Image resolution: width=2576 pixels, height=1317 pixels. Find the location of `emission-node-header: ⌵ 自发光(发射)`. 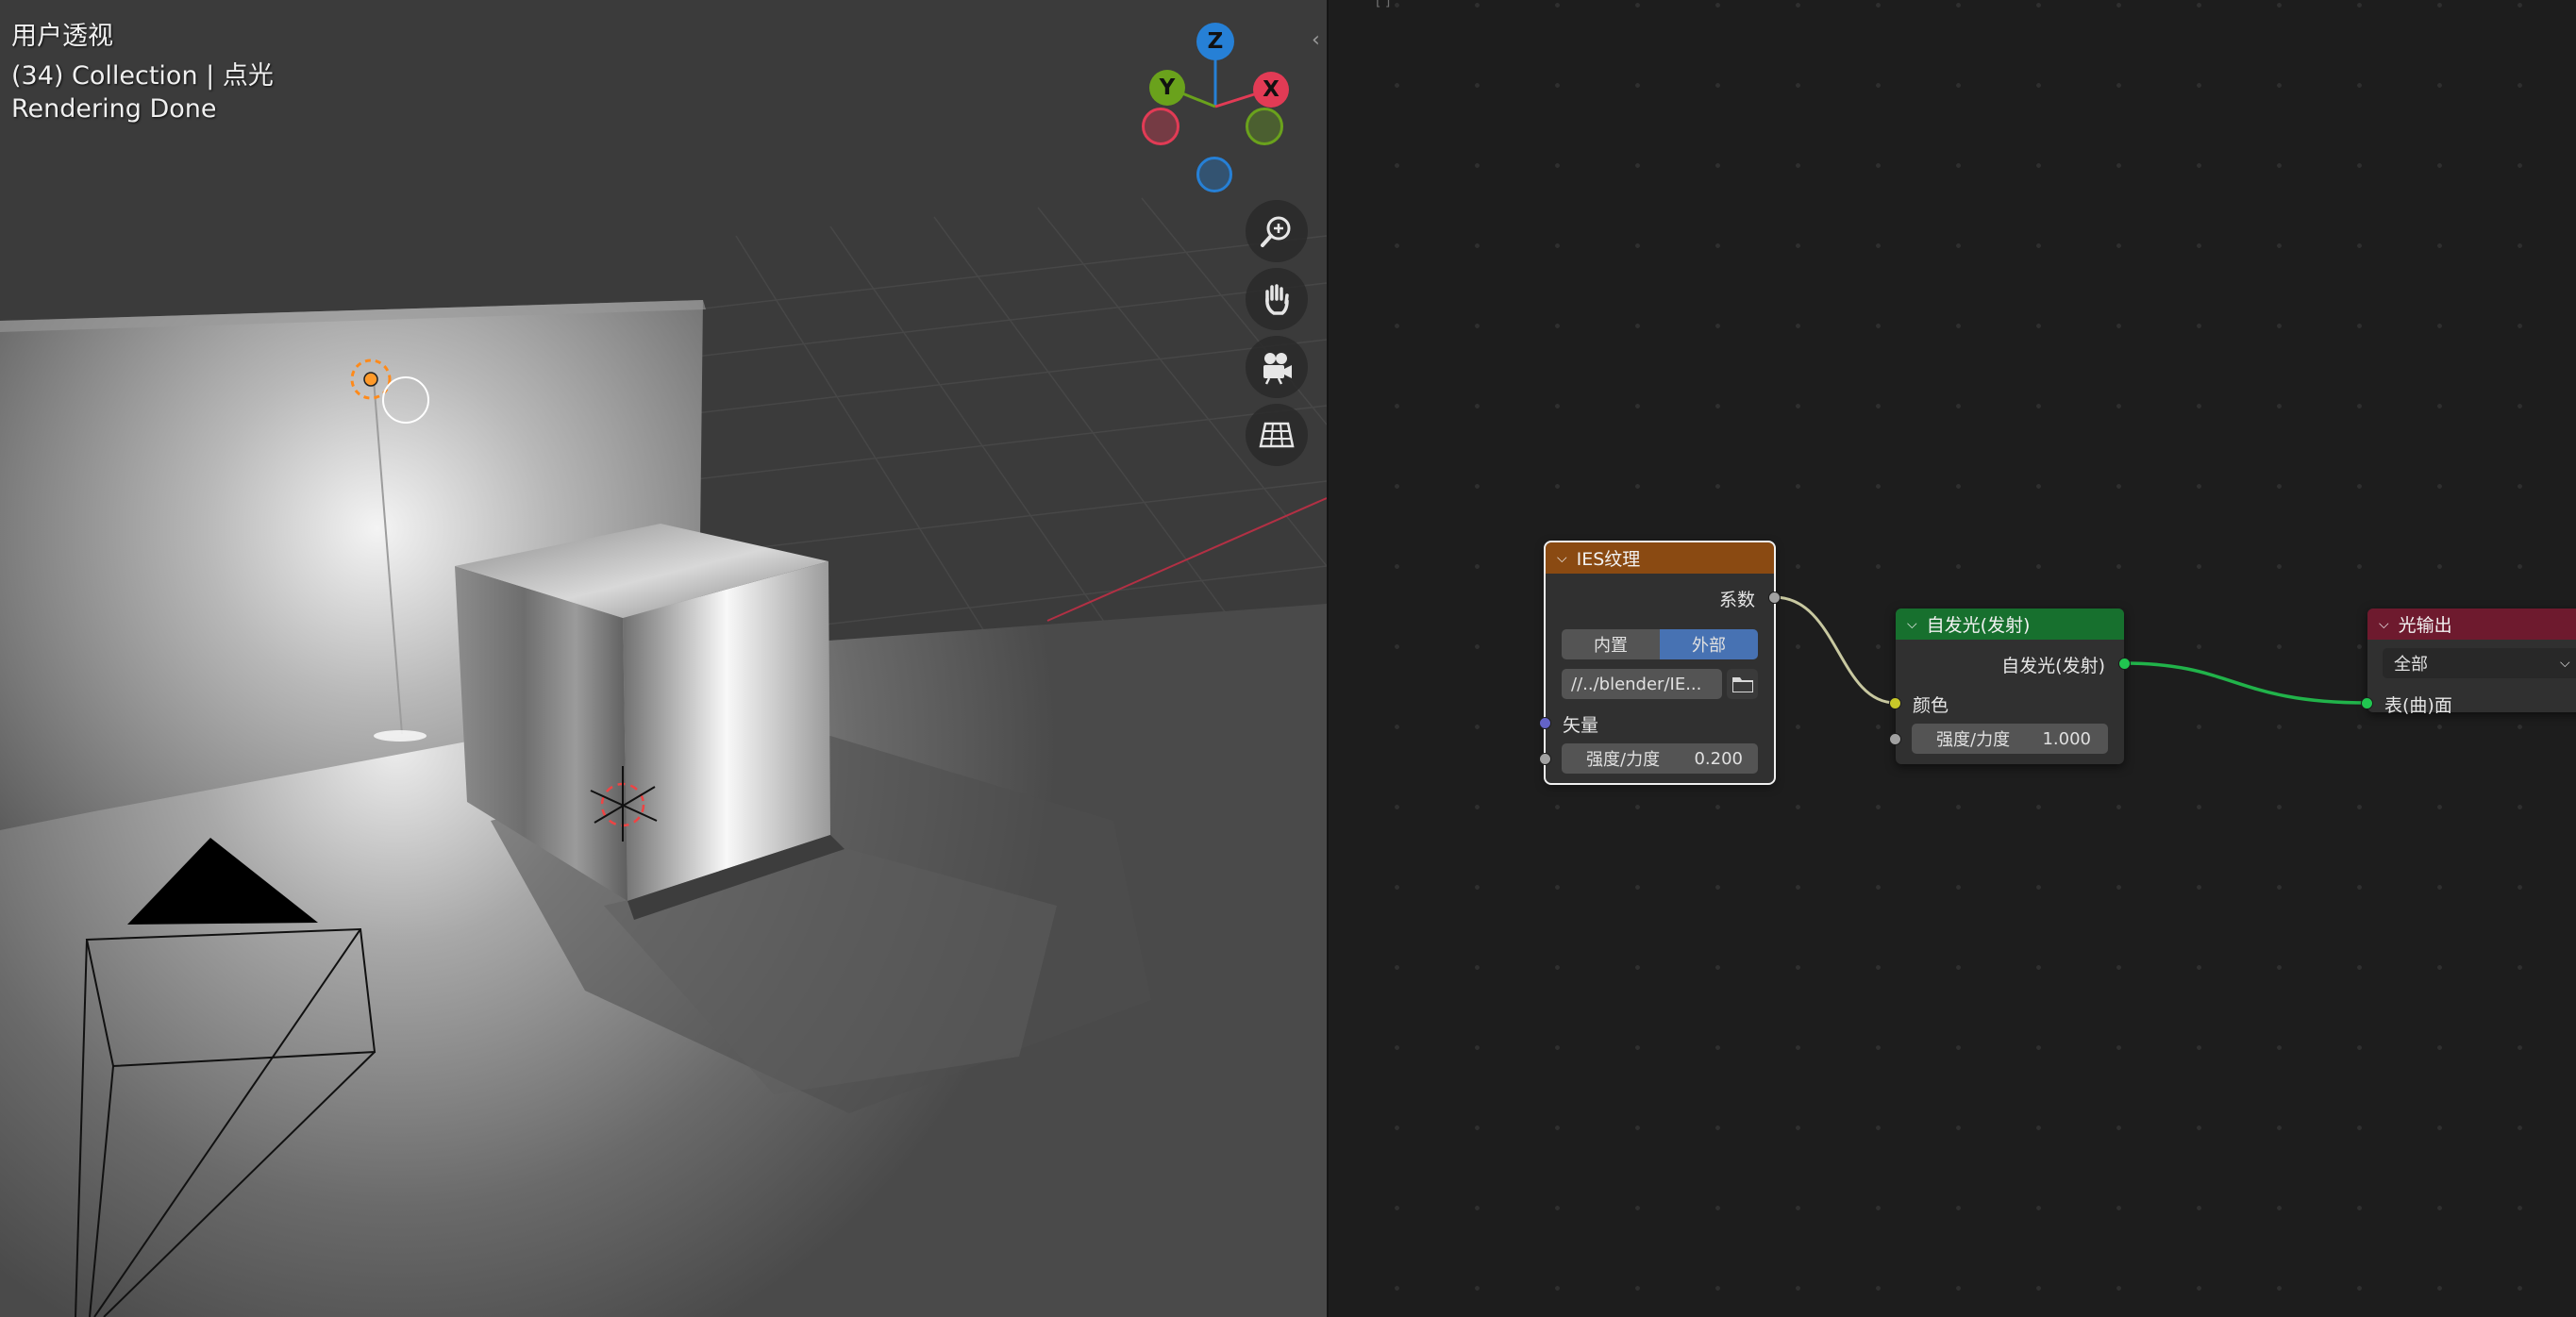

emission-node-header: ⌵ 自发光(发射) is located at coordinates (2010, 624).